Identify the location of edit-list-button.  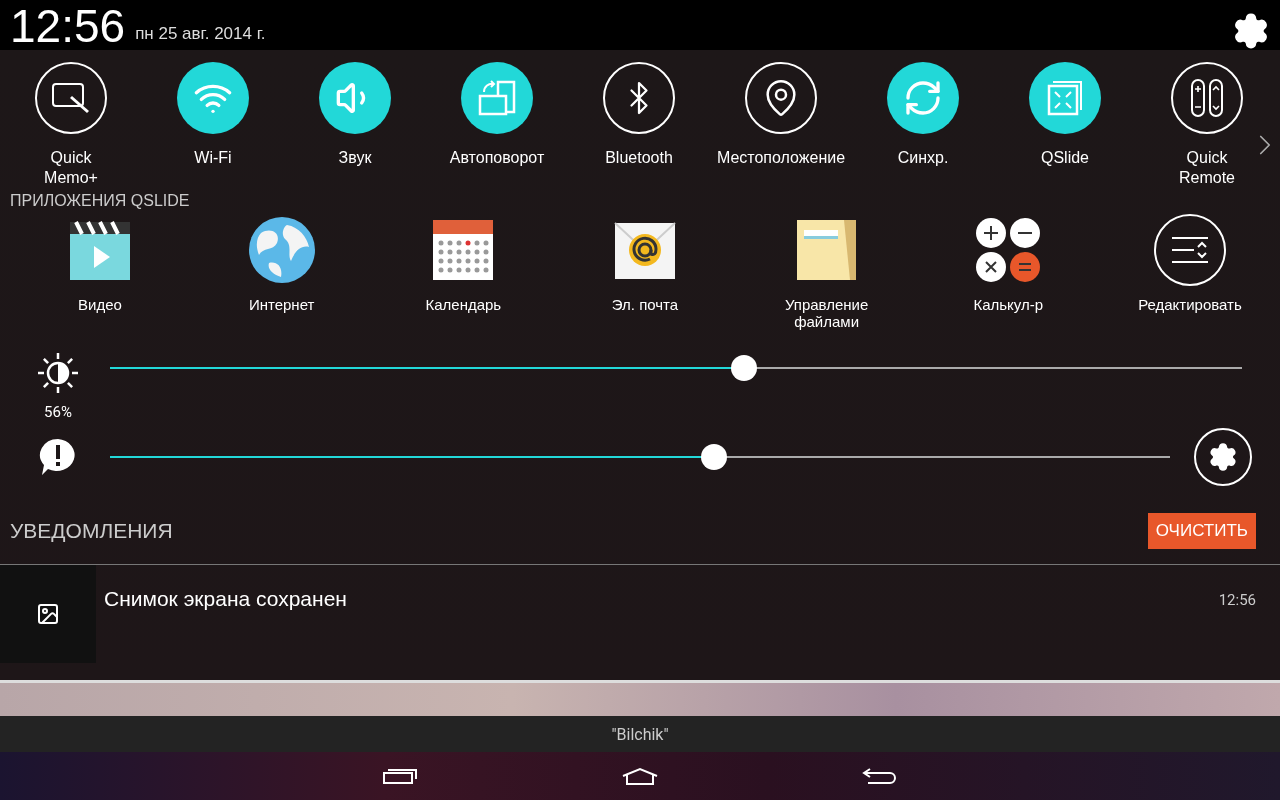
(1189, 250).